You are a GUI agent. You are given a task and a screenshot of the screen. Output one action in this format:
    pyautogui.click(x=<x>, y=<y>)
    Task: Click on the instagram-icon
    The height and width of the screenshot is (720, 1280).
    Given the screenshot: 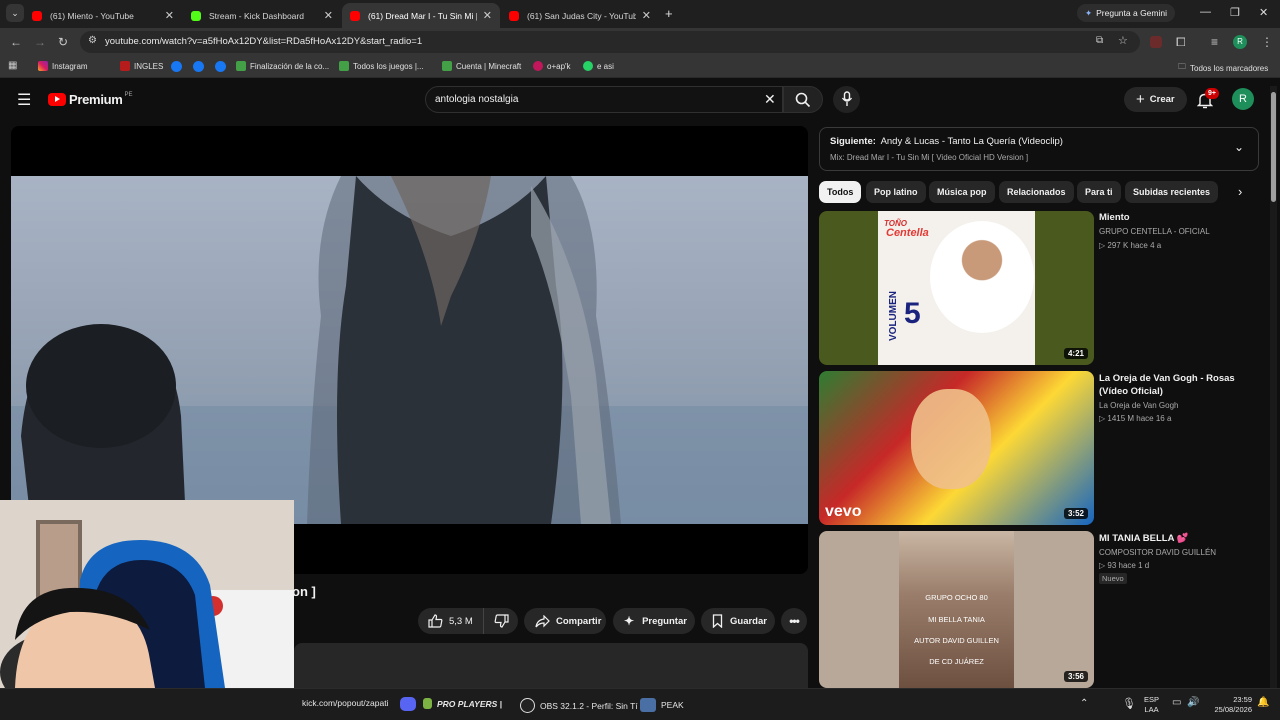 What is the action you would take?
    pyautogui.click(x=43, y=66)
    